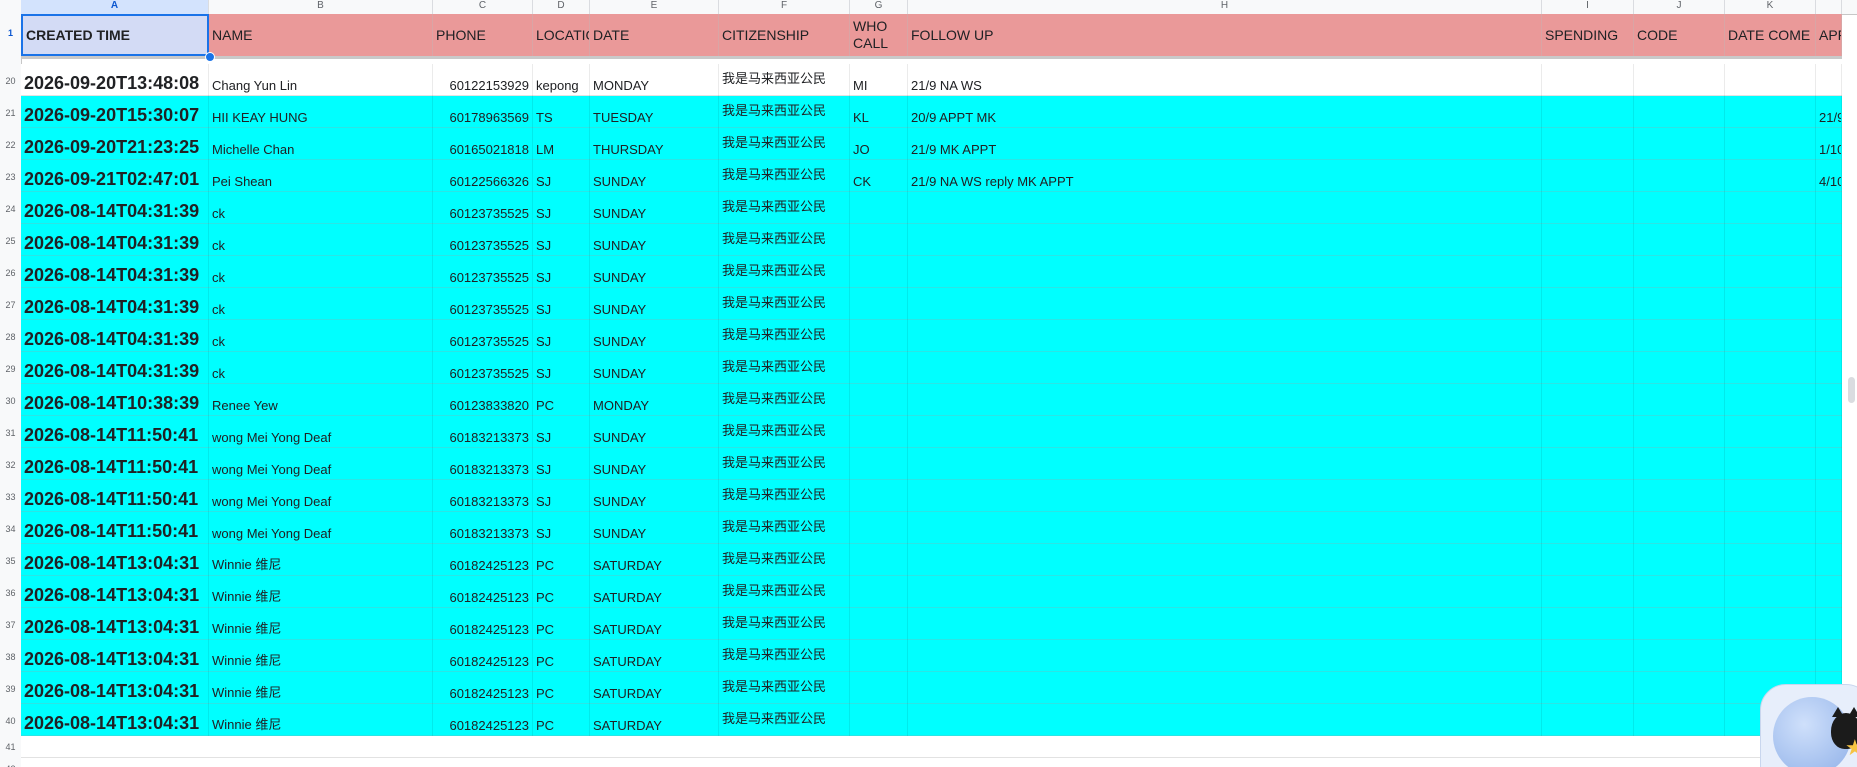  I want to click on cell-loc: PC, so click(561, 624).